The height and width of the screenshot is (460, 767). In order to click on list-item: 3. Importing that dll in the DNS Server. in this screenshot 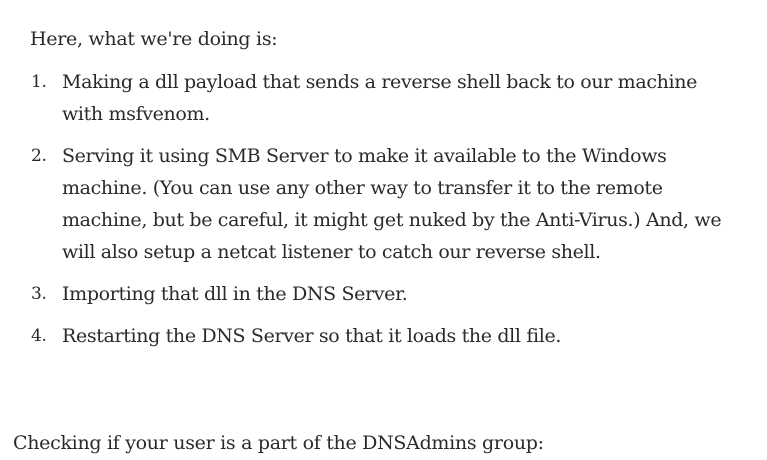, I will do `click(383, 294)`.